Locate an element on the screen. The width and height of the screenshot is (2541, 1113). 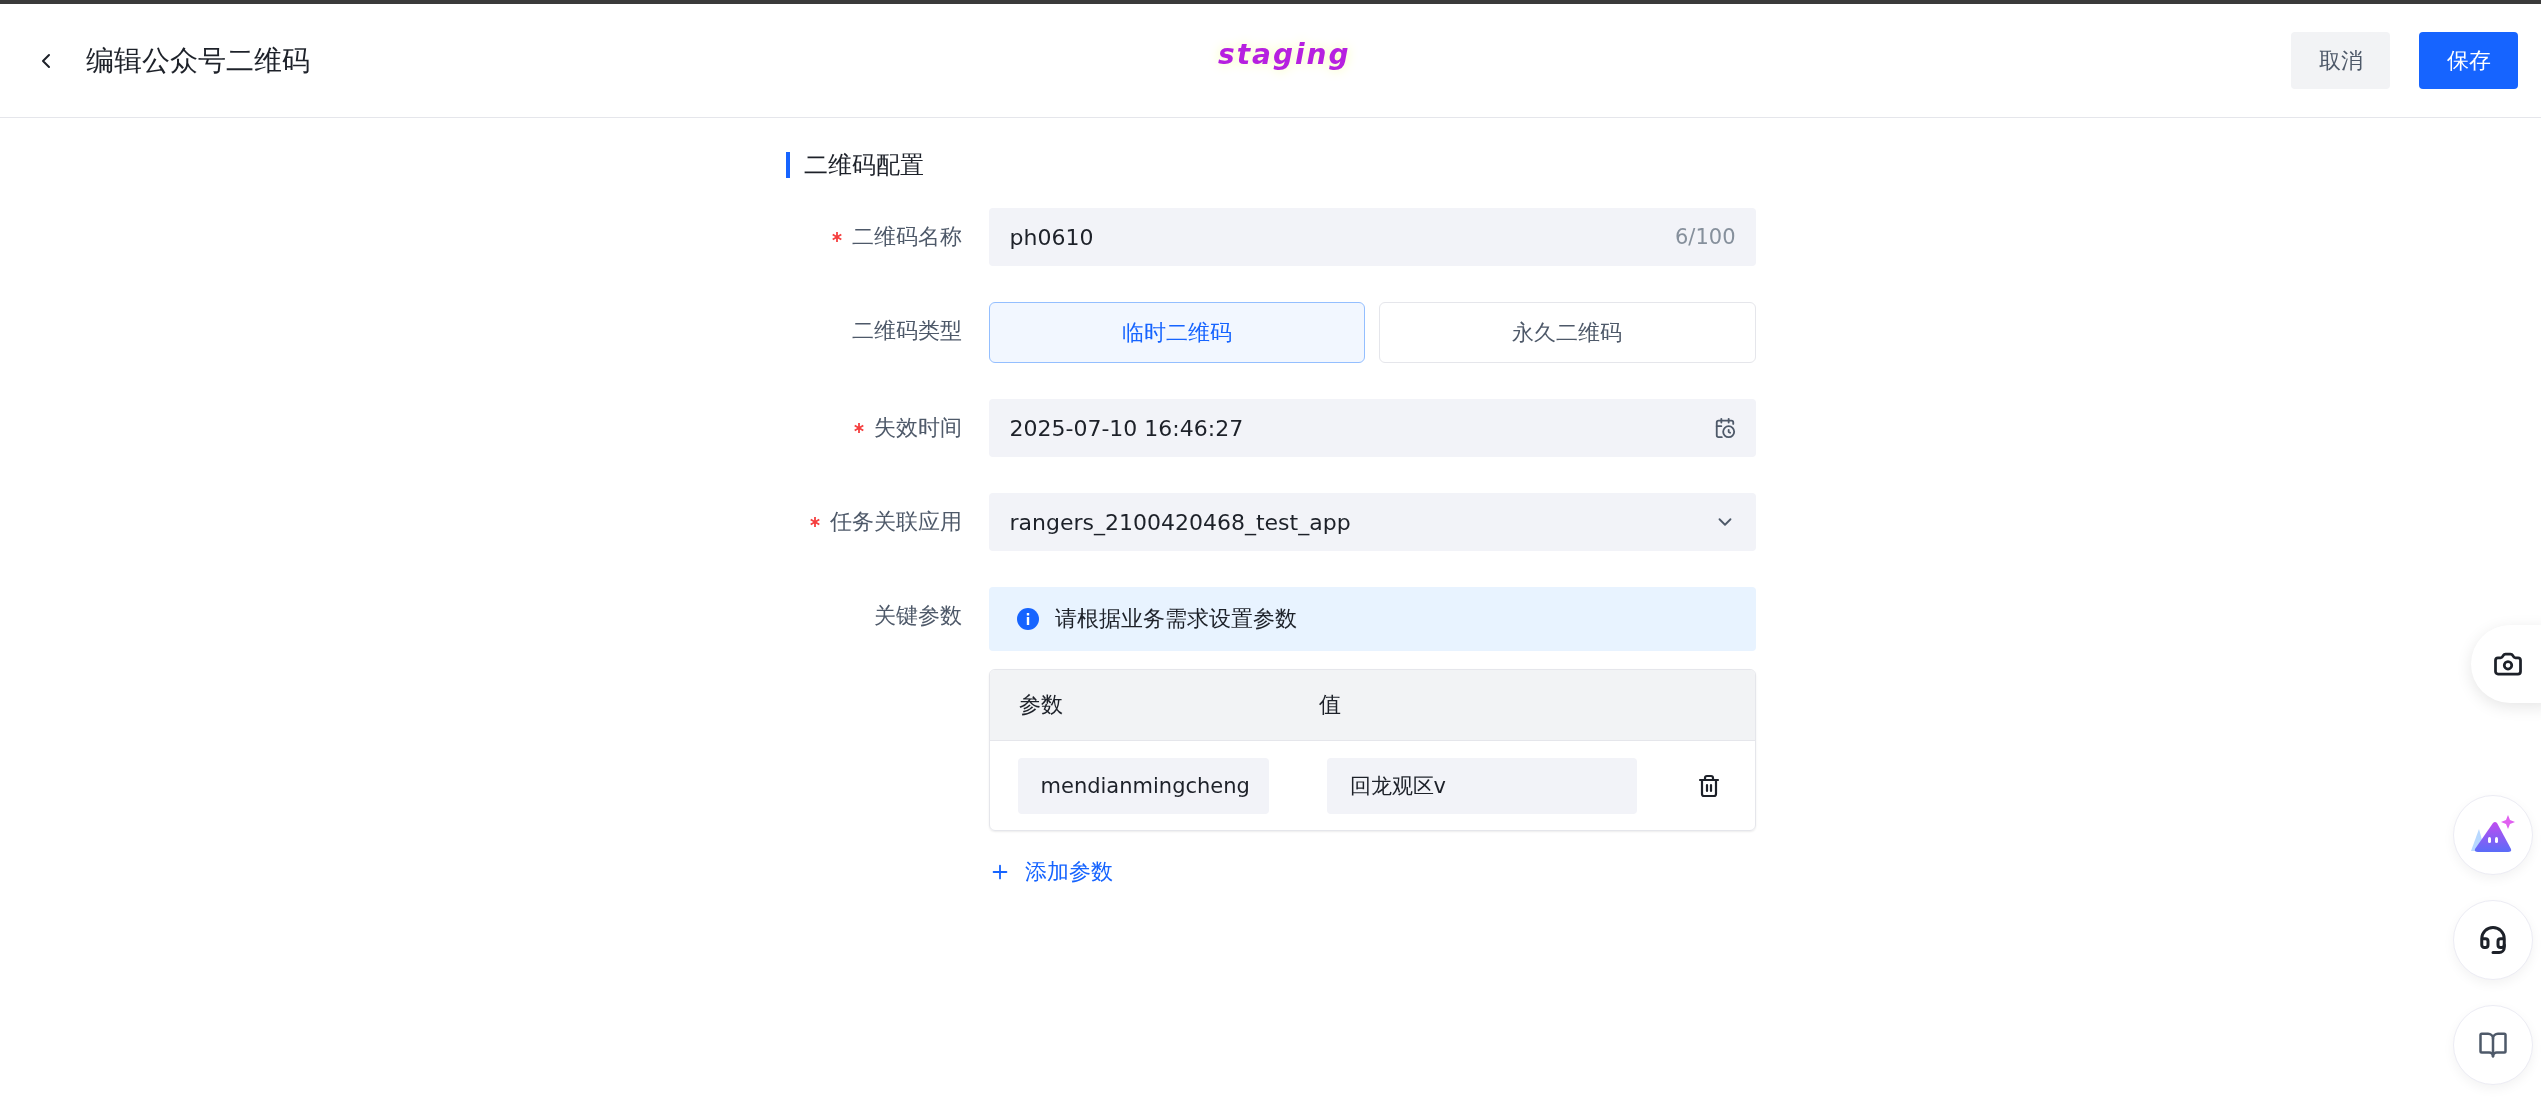
column-header: 参数 is located at coordinates (1041, 705).